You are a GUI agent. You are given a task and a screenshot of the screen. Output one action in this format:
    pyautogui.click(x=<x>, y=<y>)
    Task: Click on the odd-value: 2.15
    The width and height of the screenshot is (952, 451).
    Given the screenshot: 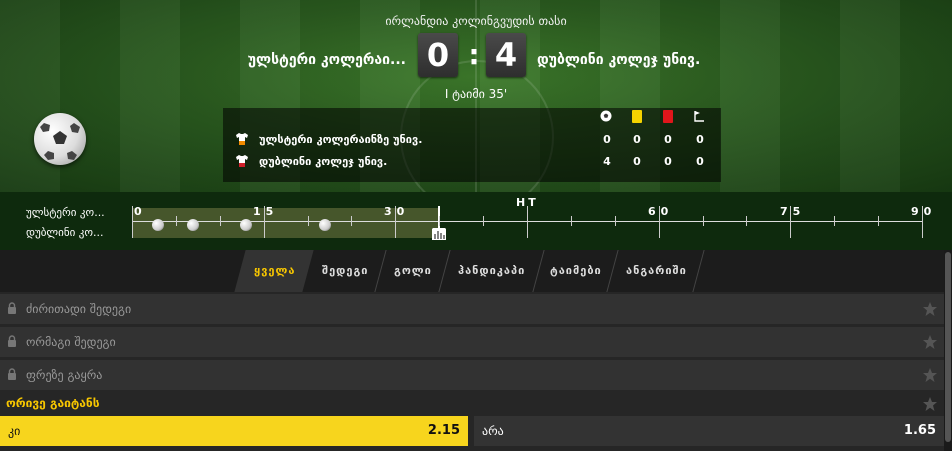 What is the action you would take?
    pyautogui.click(x=443, y=430)
    